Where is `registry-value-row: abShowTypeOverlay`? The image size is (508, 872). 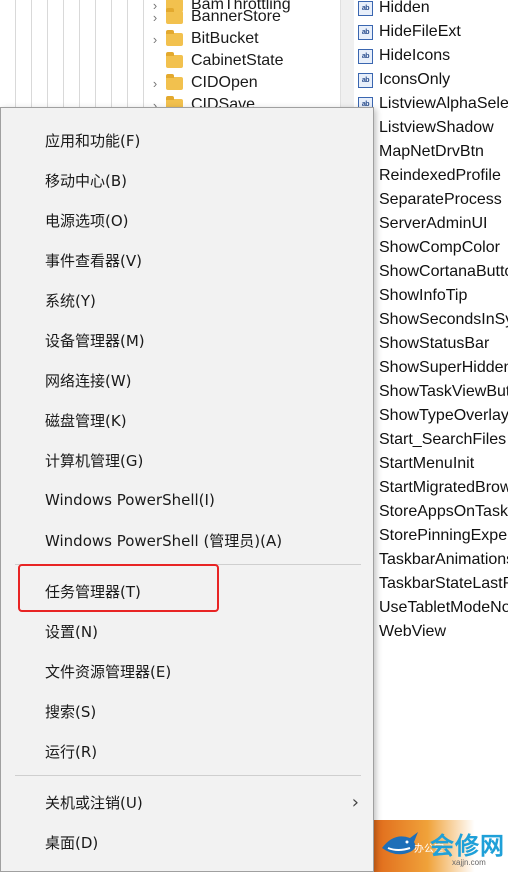
registry-value-row: abShowTypeOverlay is located at coordinates (431, 416).